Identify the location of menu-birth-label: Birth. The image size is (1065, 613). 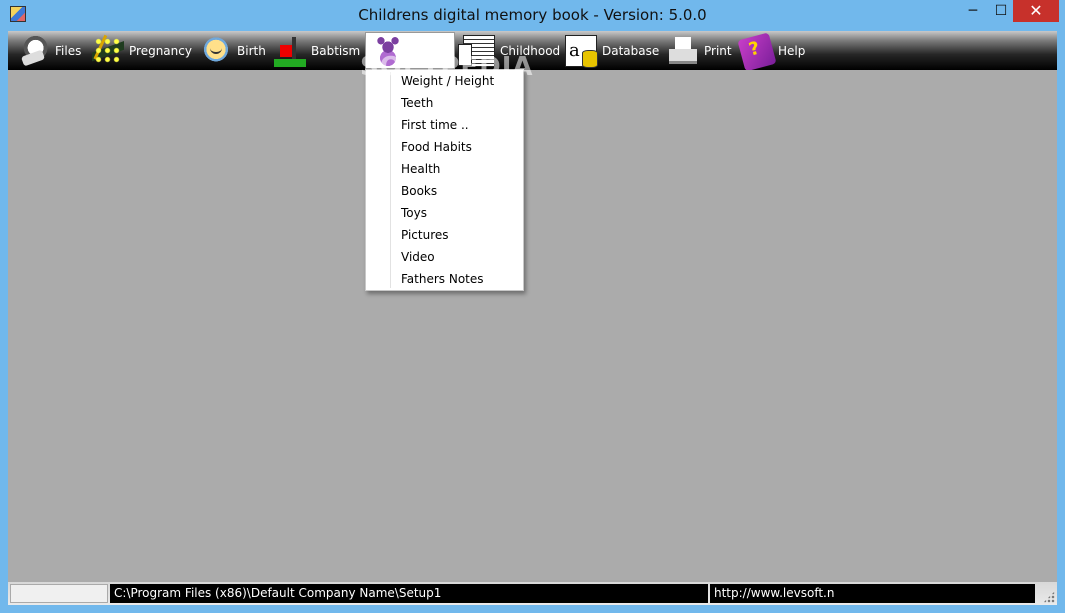
(251, 51).